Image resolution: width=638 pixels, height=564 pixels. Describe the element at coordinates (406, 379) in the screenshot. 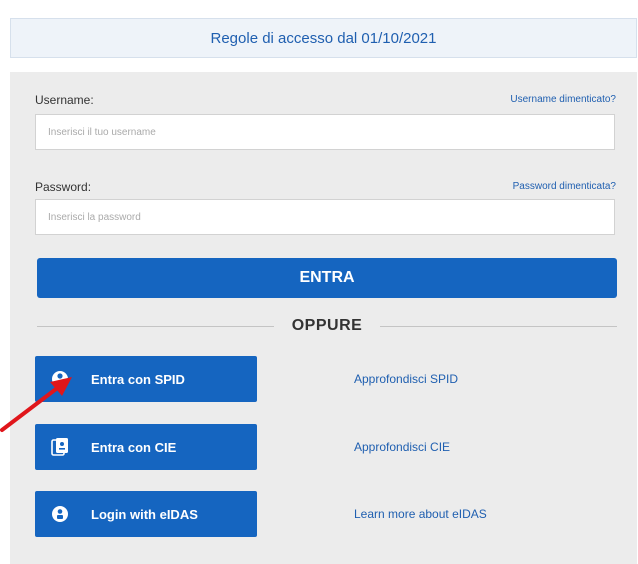

I see `spid-info-link: Approfondisci SPID` at that location.